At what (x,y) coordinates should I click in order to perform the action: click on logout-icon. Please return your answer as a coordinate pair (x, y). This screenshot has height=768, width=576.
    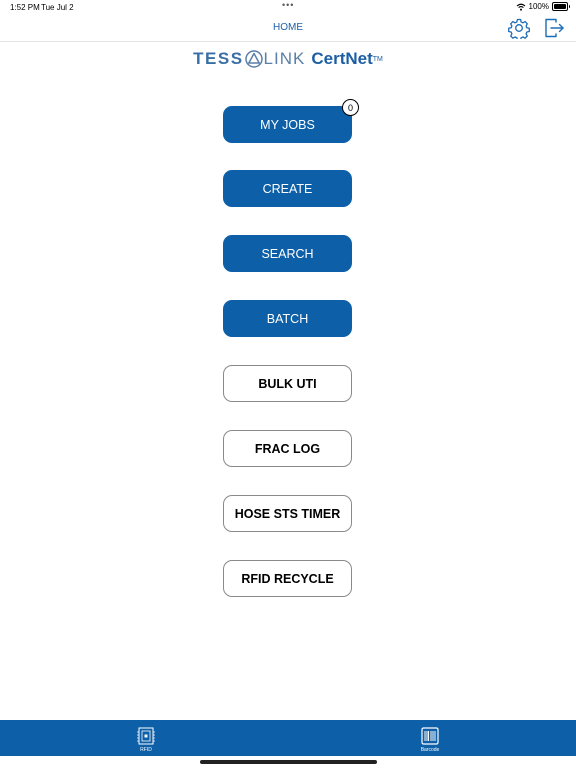
    Looking at the image, I should click on (554, 28).